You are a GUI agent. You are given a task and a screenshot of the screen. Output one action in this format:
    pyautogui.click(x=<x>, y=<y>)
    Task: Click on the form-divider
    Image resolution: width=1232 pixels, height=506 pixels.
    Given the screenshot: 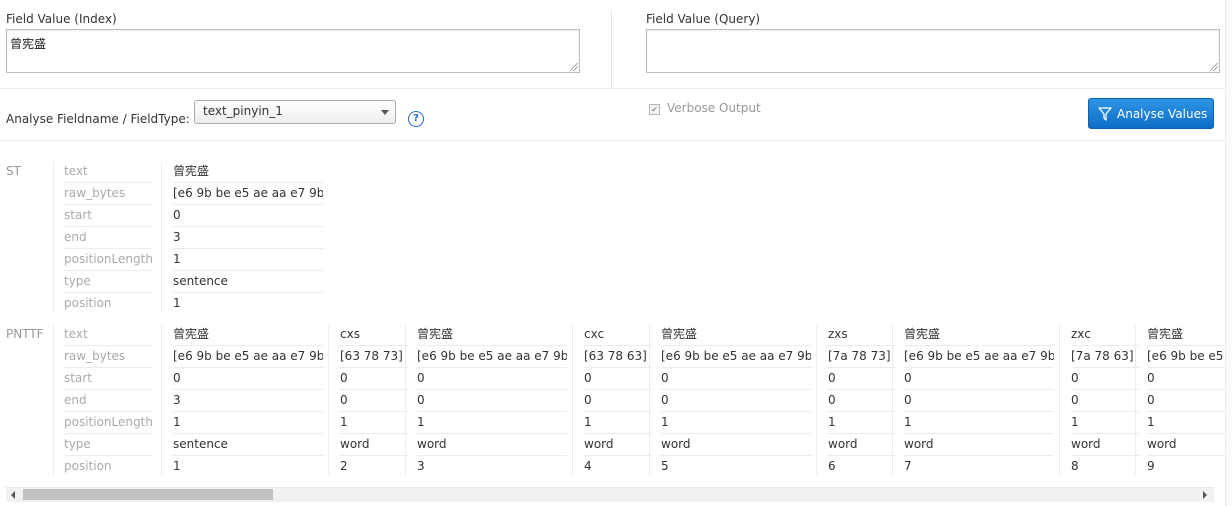 What is the action you would take?
    pyautogui.click(x=612, y=88)
    